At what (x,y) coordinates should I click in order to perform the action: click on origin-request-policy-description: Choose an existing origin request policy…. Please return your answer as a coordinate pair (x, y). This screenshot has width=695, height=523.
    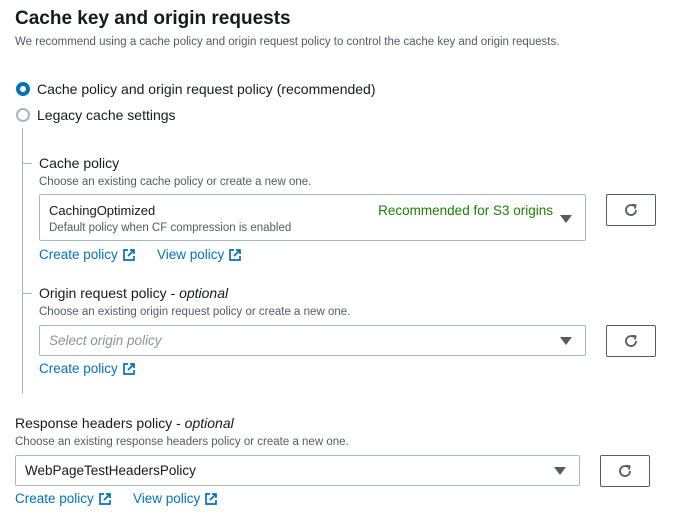
    Looking at the image, I should click on (195, 312).